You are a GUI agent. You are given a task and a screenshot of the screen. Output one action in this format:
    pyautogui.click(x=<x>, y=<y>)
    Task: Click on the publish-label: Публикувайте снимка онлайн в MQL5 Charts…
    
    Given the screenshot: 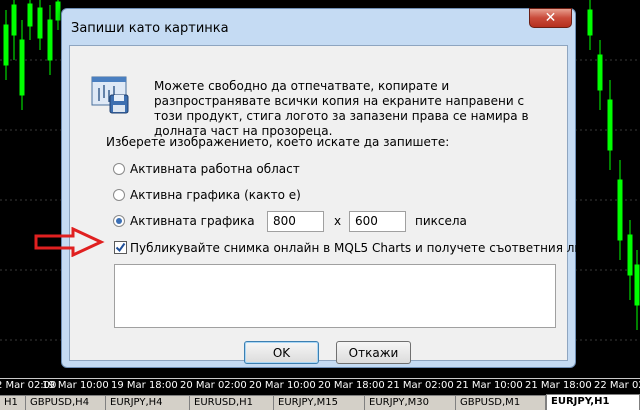 What is the action you would take?
    pyautogui.click(x=364, y=248)
    